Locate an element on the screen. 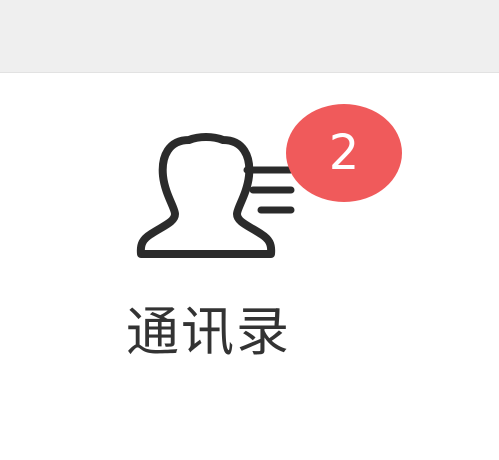 The height and width of the screenshot is (460, 499). unread-badge: 2 is located at coordinates (344, 153).